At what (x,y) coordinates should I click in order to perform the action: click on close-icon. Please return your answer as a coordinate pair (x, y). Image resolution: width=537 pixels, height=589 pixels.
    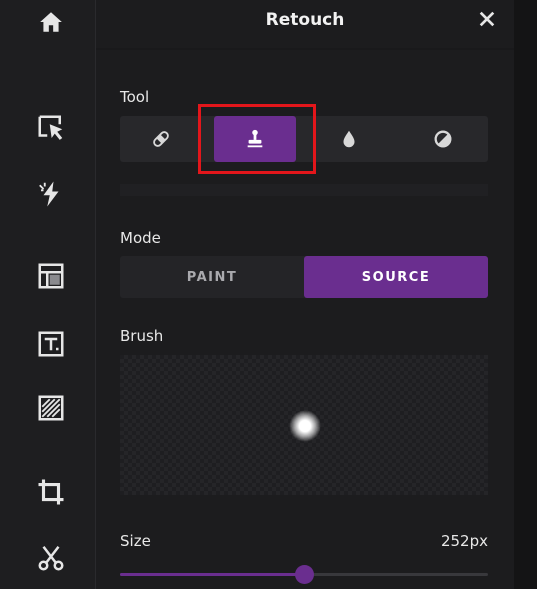
    Looking at the image, I should click on (487, 19).